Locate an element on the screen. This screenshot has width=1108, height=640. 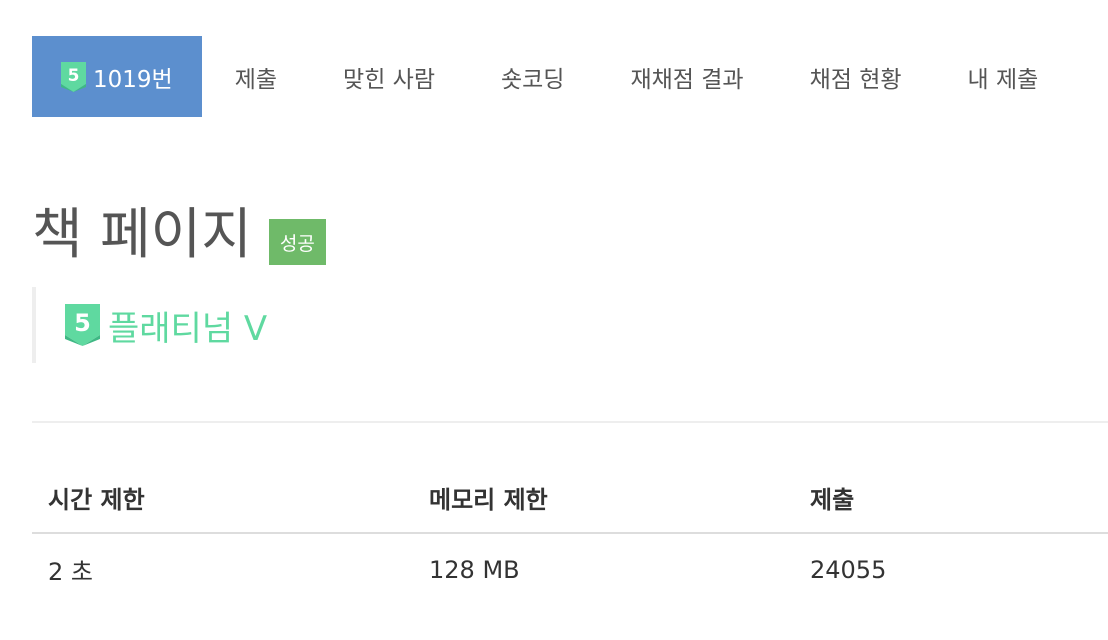
table-header-row: 시간 제한 메모리 제한 제출 is located at coordinates (570, 498).